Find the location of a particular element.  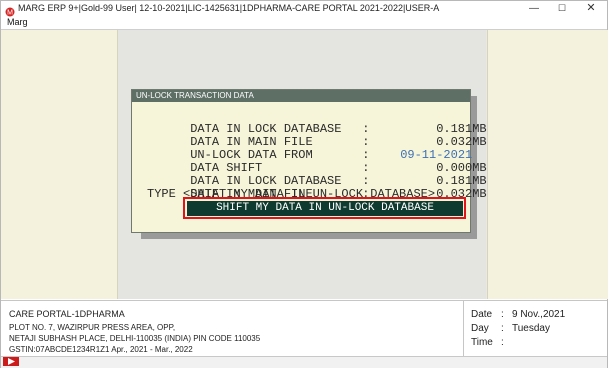

date-value: 9 Nov.,2021 is located at coordinates (539, 314).